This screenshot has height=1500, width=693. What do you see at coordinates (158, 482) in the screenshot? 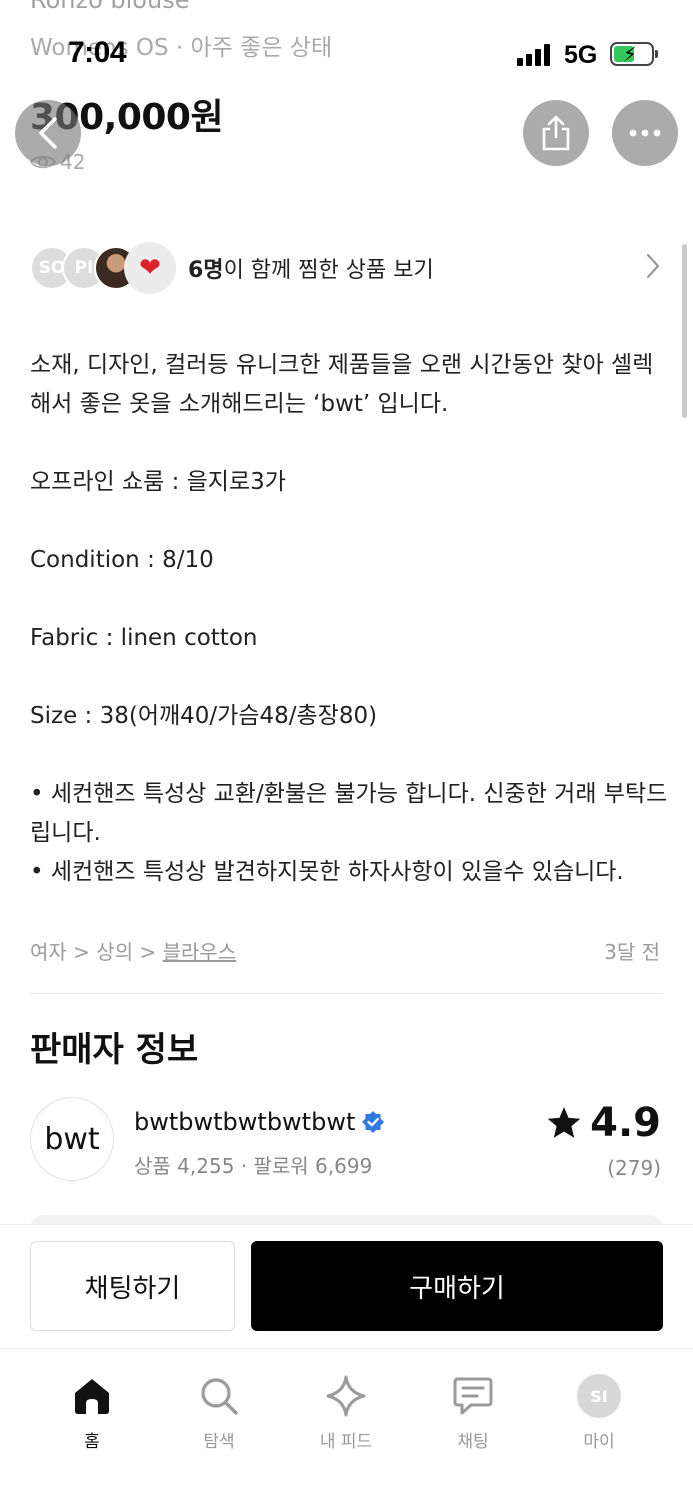
I see `description-line: 오프라인 쇼룸 : 을지로3가` at bounding box center [158, 482].